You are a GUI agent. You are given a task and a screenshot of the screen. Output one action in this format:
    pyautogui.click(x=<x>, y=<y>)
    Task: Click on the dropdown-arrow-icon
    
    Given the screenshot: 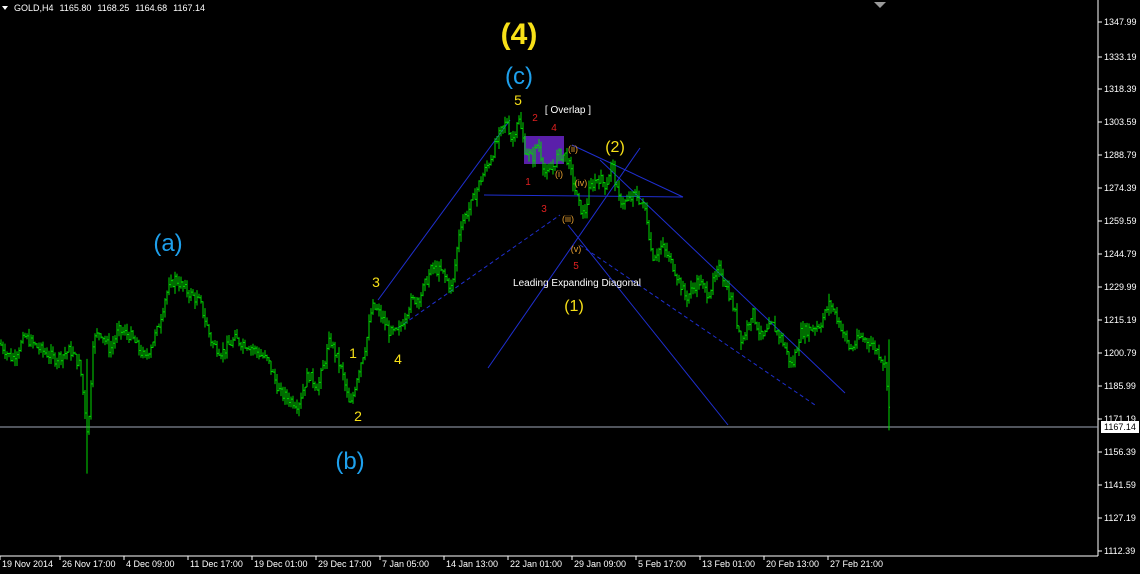 What is the action you would take?
    pyautogui.click(x=5, y=8)
    